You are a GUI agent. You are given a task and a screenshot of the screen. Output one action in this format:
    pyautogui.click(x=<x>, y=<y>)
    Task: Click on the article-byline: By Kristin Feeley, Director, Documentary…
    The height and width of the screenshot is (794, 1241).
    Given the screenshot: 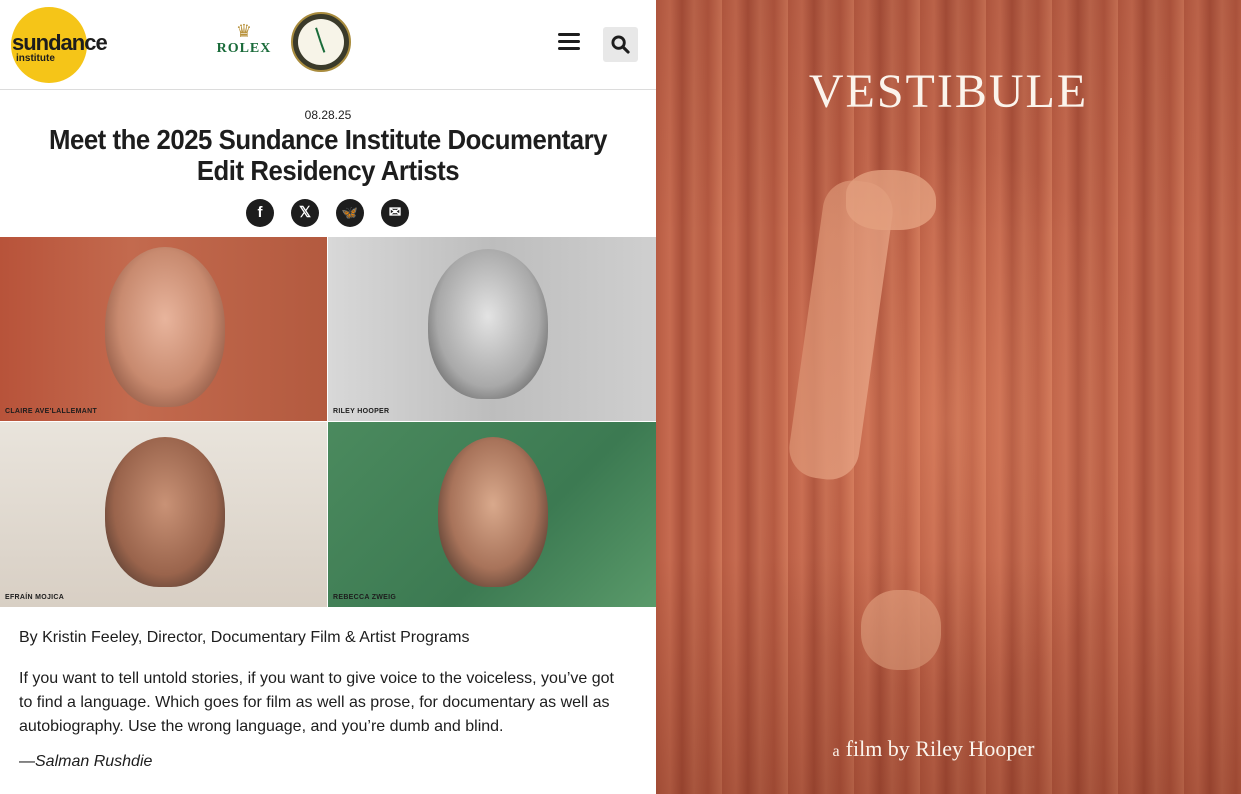 What is the action you would take?
    pyautogui.click(x=244, y=637)
    